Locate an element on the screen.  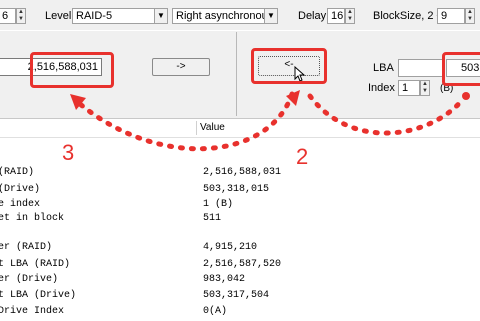
arrow-dot-right is located at coordinates (466, 96).